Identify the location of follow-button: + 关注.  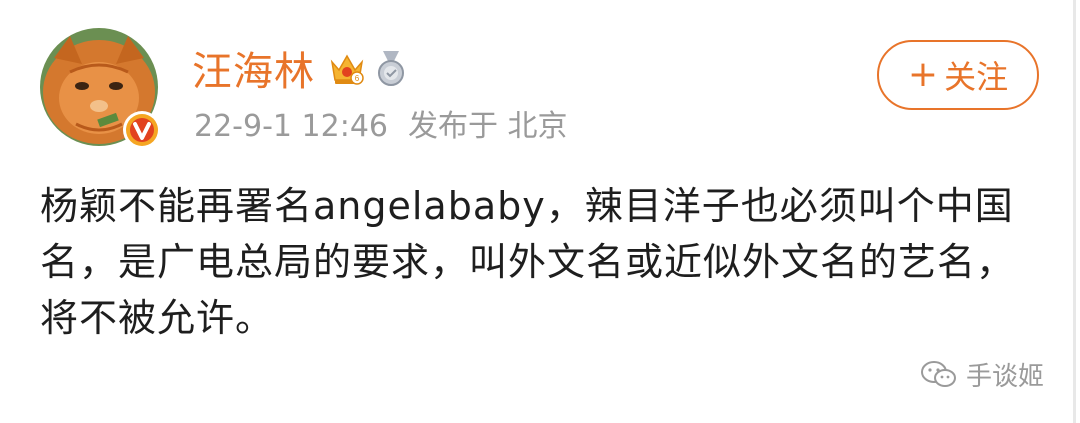
(958, 75).